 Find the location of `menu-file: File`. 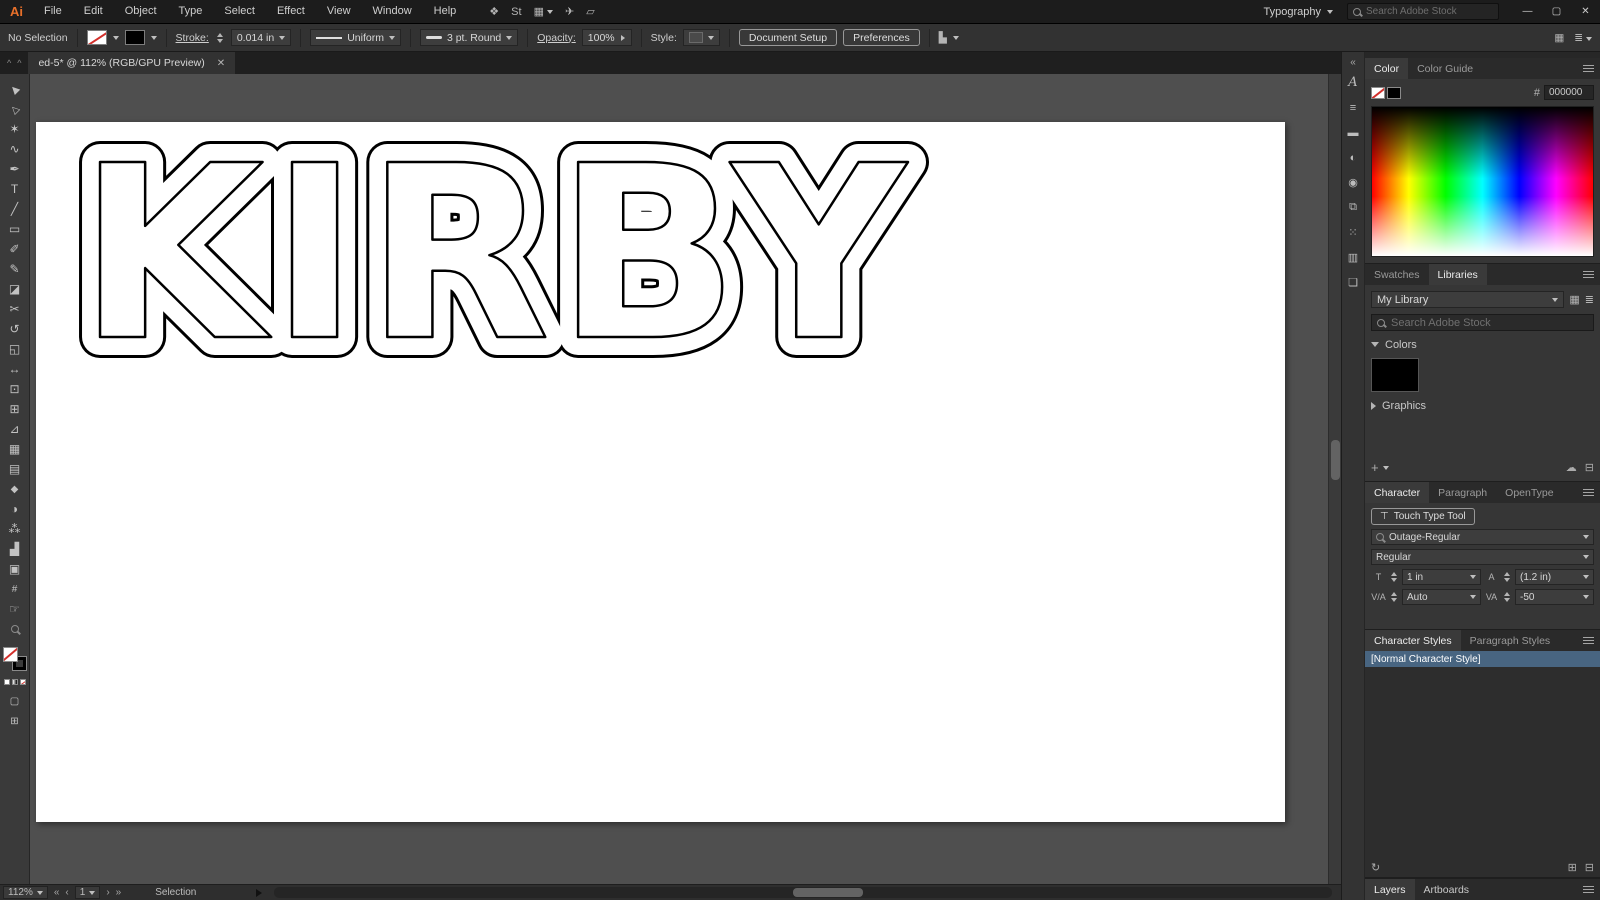

menu-file: File is located at coordinates (53, 11).